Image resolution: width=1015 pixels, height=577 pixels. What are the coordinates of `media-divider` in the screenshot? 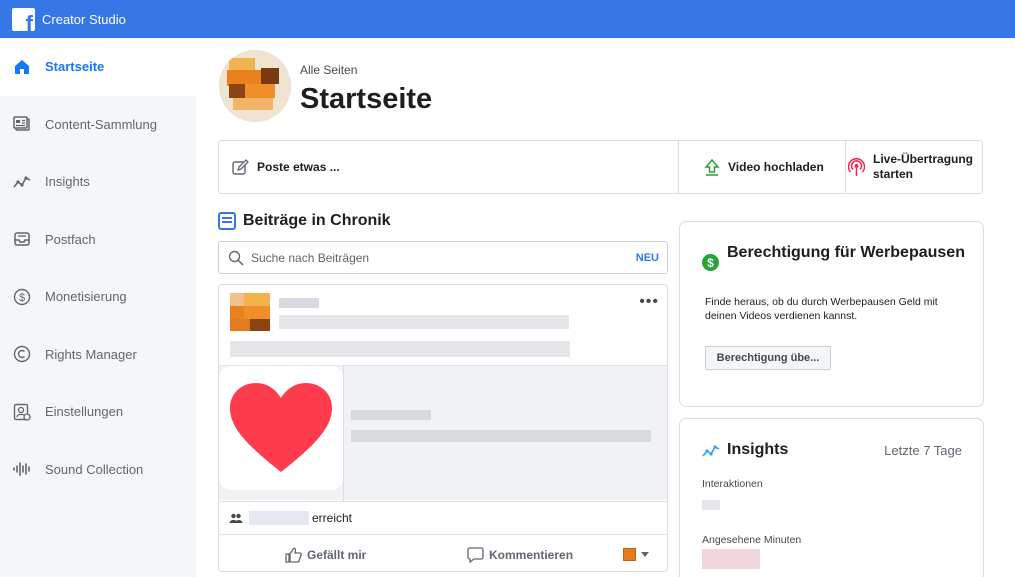 It's located at (343, 433).